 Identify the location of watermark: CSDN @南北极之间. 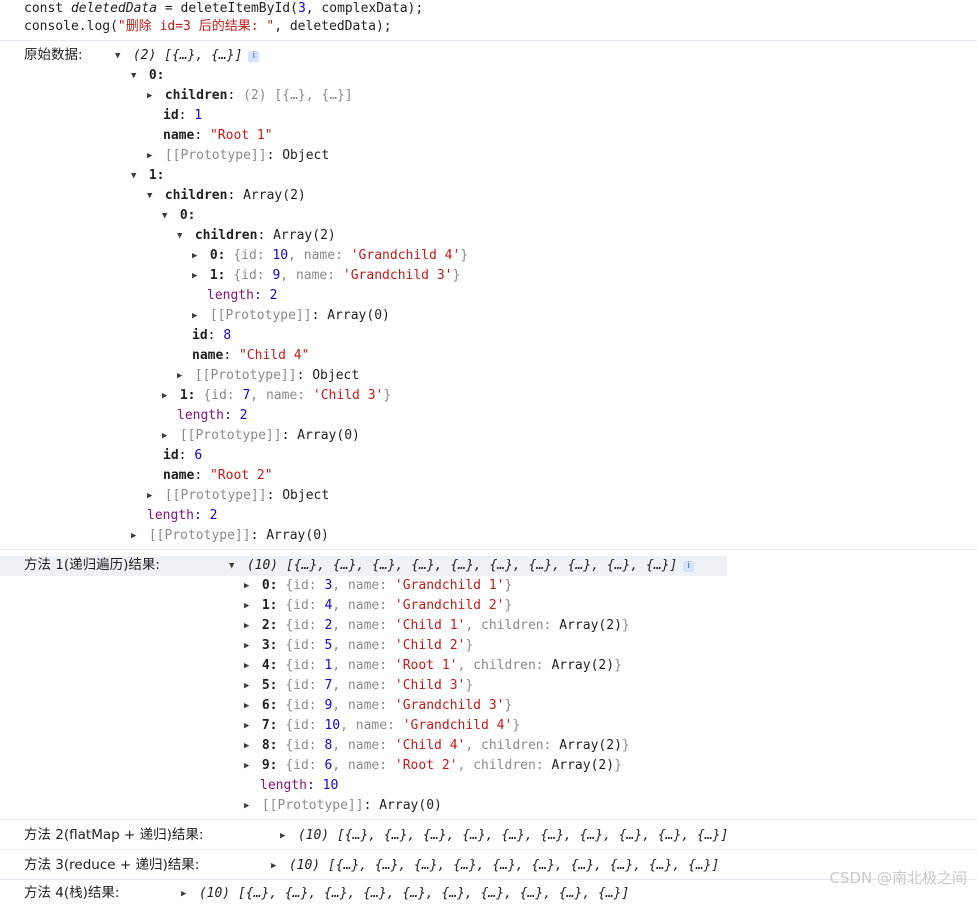
(898, 878).